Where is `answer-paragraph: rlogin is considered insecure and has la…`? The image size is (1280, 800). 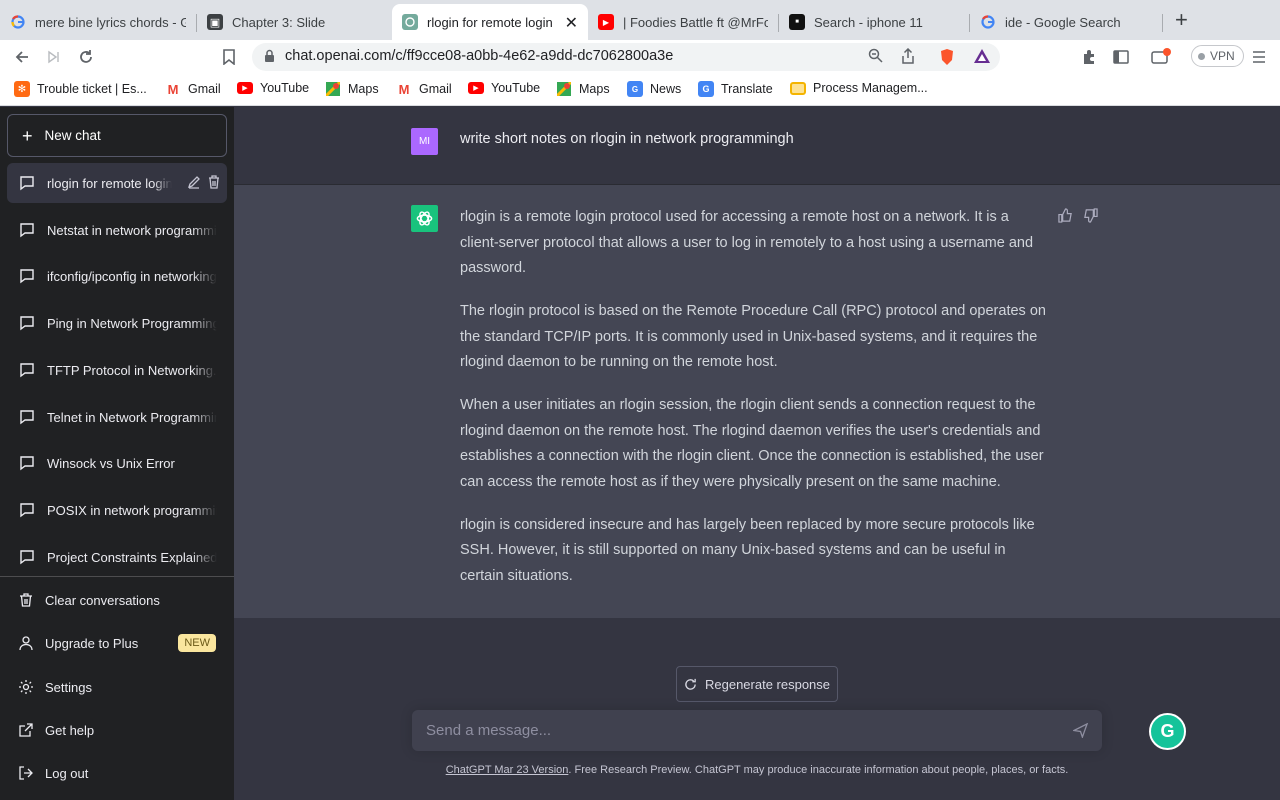 answer-paragraph: rlogin is considered insecure and has la… is located at coordinates (747, 550).